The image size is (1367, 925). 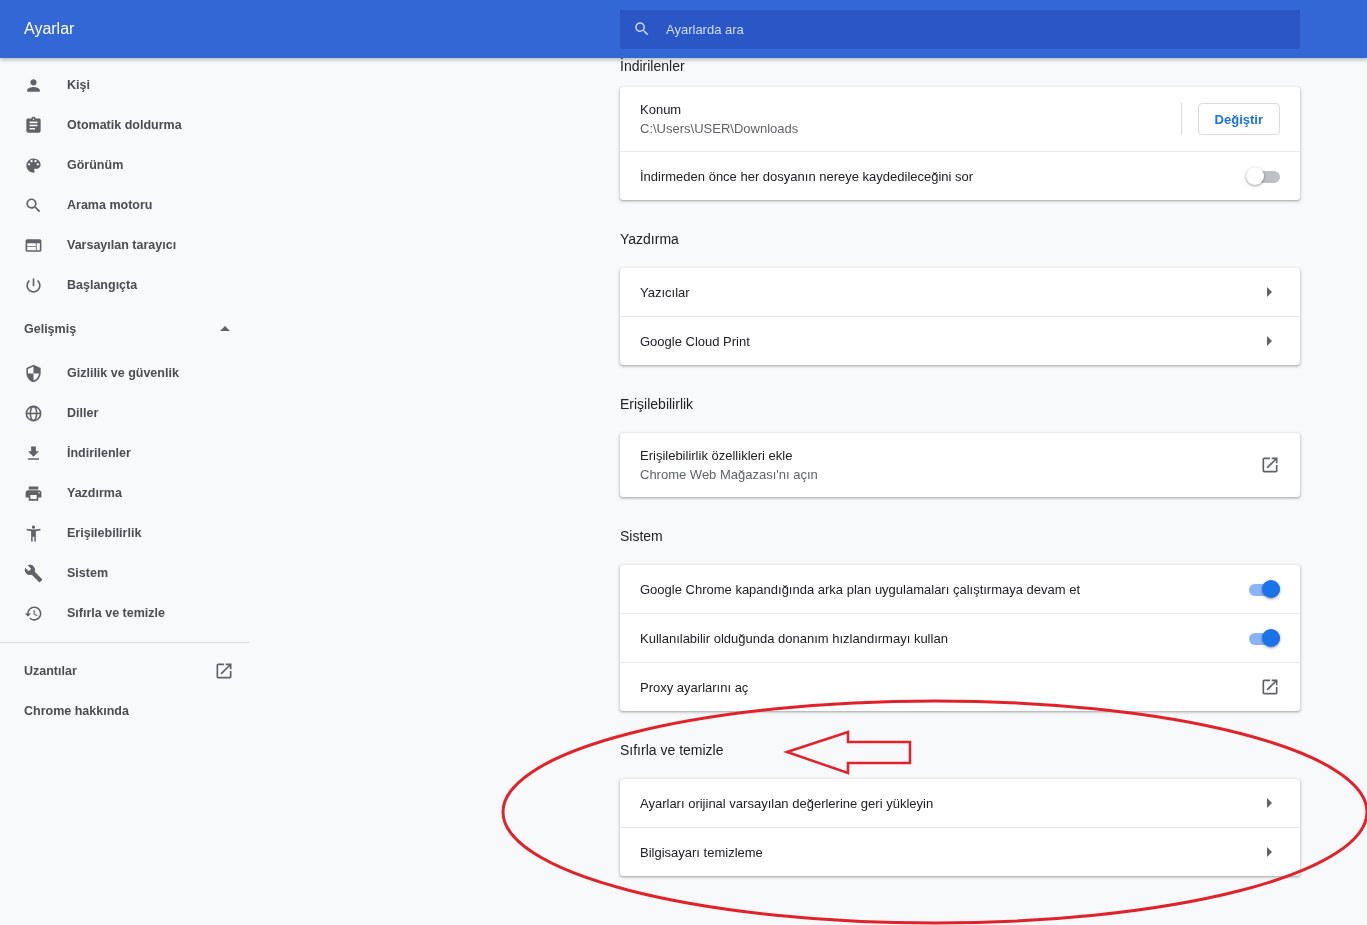 What do you see at coordinates (125, 533) in the screenshot?
I see `sidebar-item: Erişilebilirlik` at bounding box center [125, 533].